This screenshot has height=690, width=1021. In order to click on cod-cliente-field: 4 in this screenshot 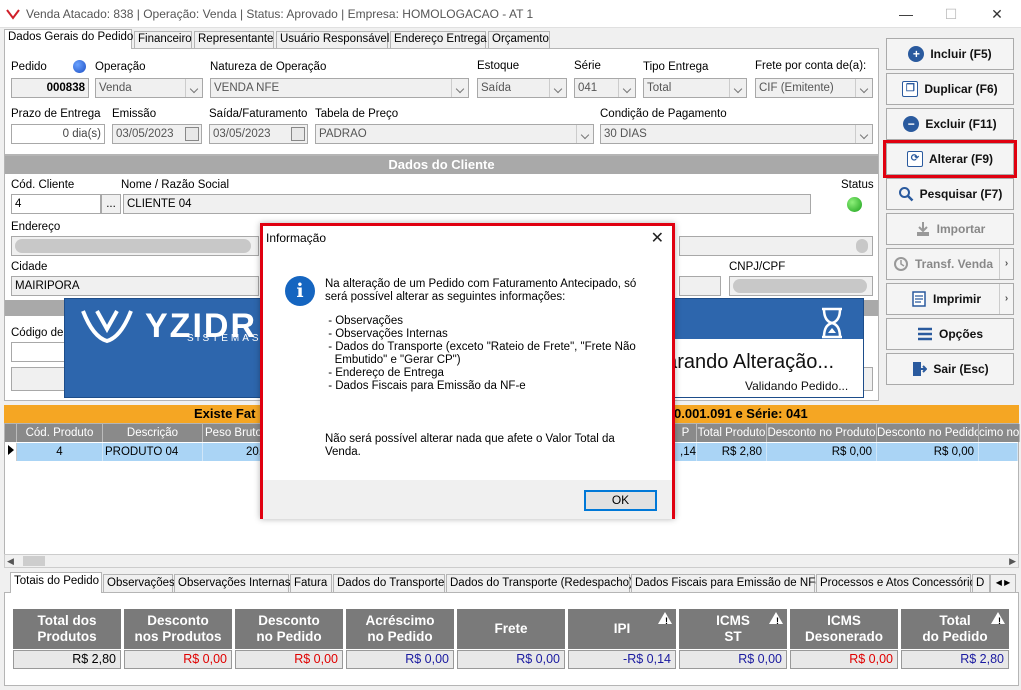, I will do `click(56, 204)`.